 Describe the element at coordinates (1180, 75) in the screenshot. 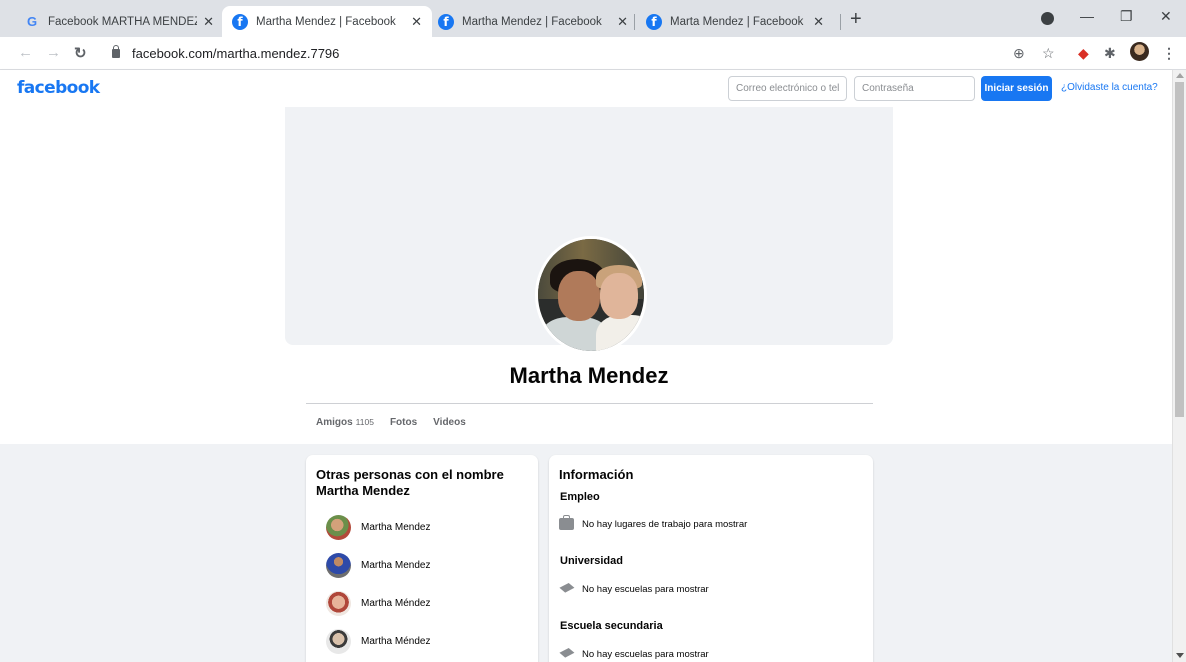

I see `scroll-up-icon` at that location.